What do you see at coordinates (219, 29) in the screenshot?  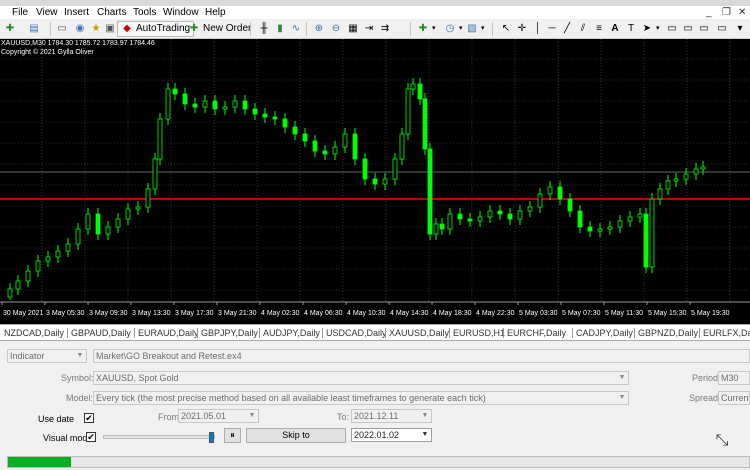 I see `new-order-button: ✚ New Order` at bounding box center [219, 29].